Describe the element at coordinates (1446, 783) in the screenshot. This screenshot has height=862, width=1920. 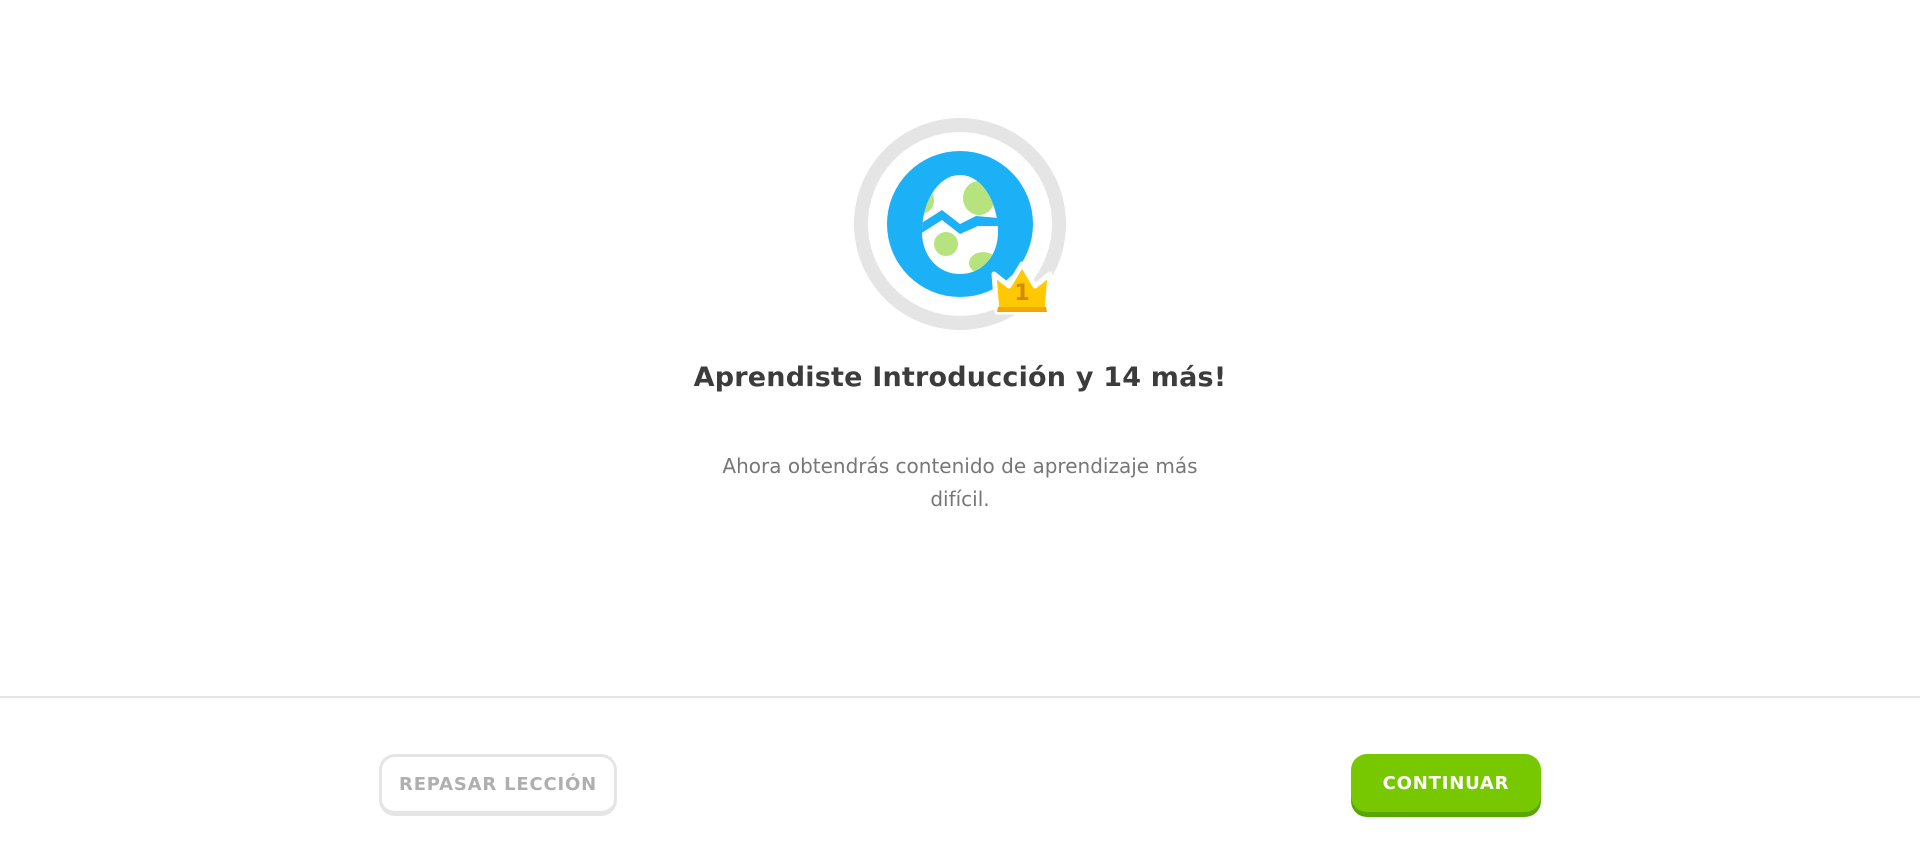
I see `continue-button: CONTINUAR` at that location.